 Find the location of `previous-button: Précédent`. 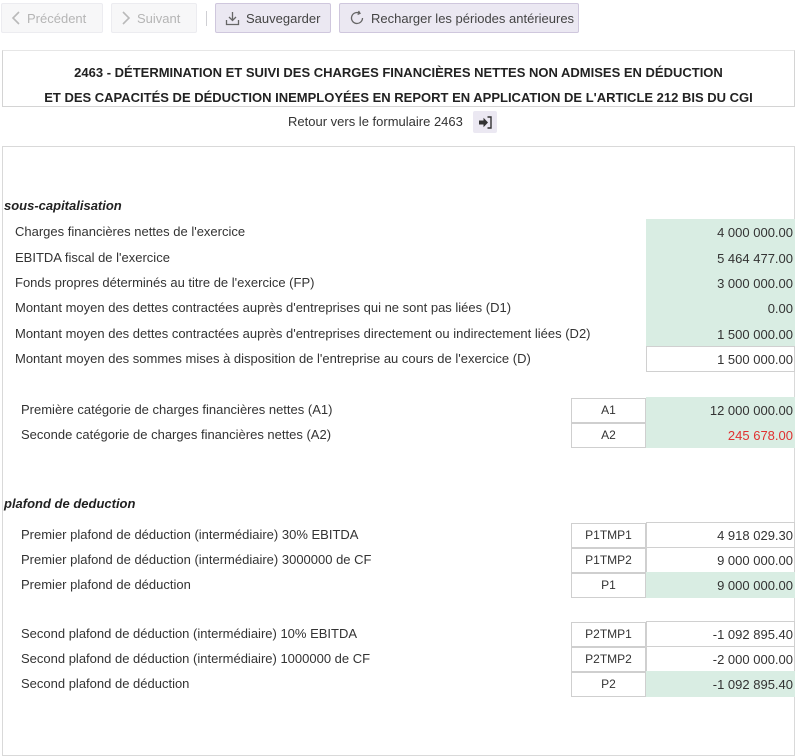

previous-button: Précédent is located at coordinates (52, 18).